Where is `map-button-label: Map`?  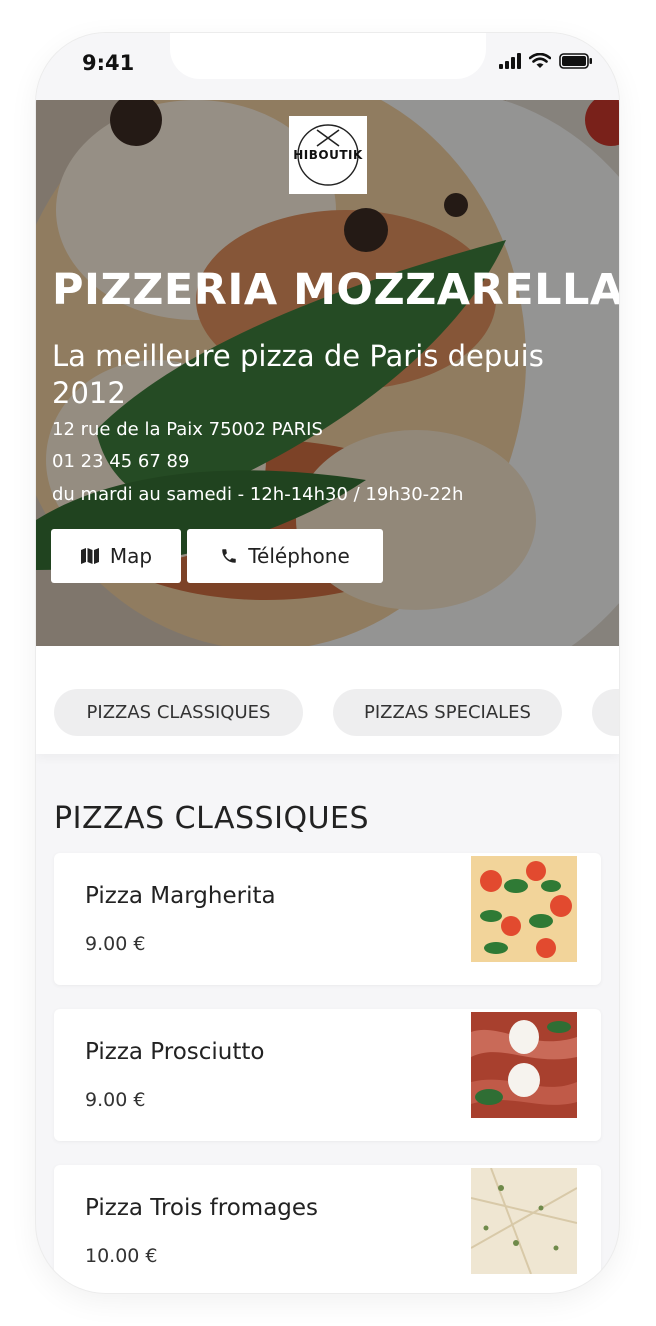
map-button-label: Map is located at coordinates (131, 556).